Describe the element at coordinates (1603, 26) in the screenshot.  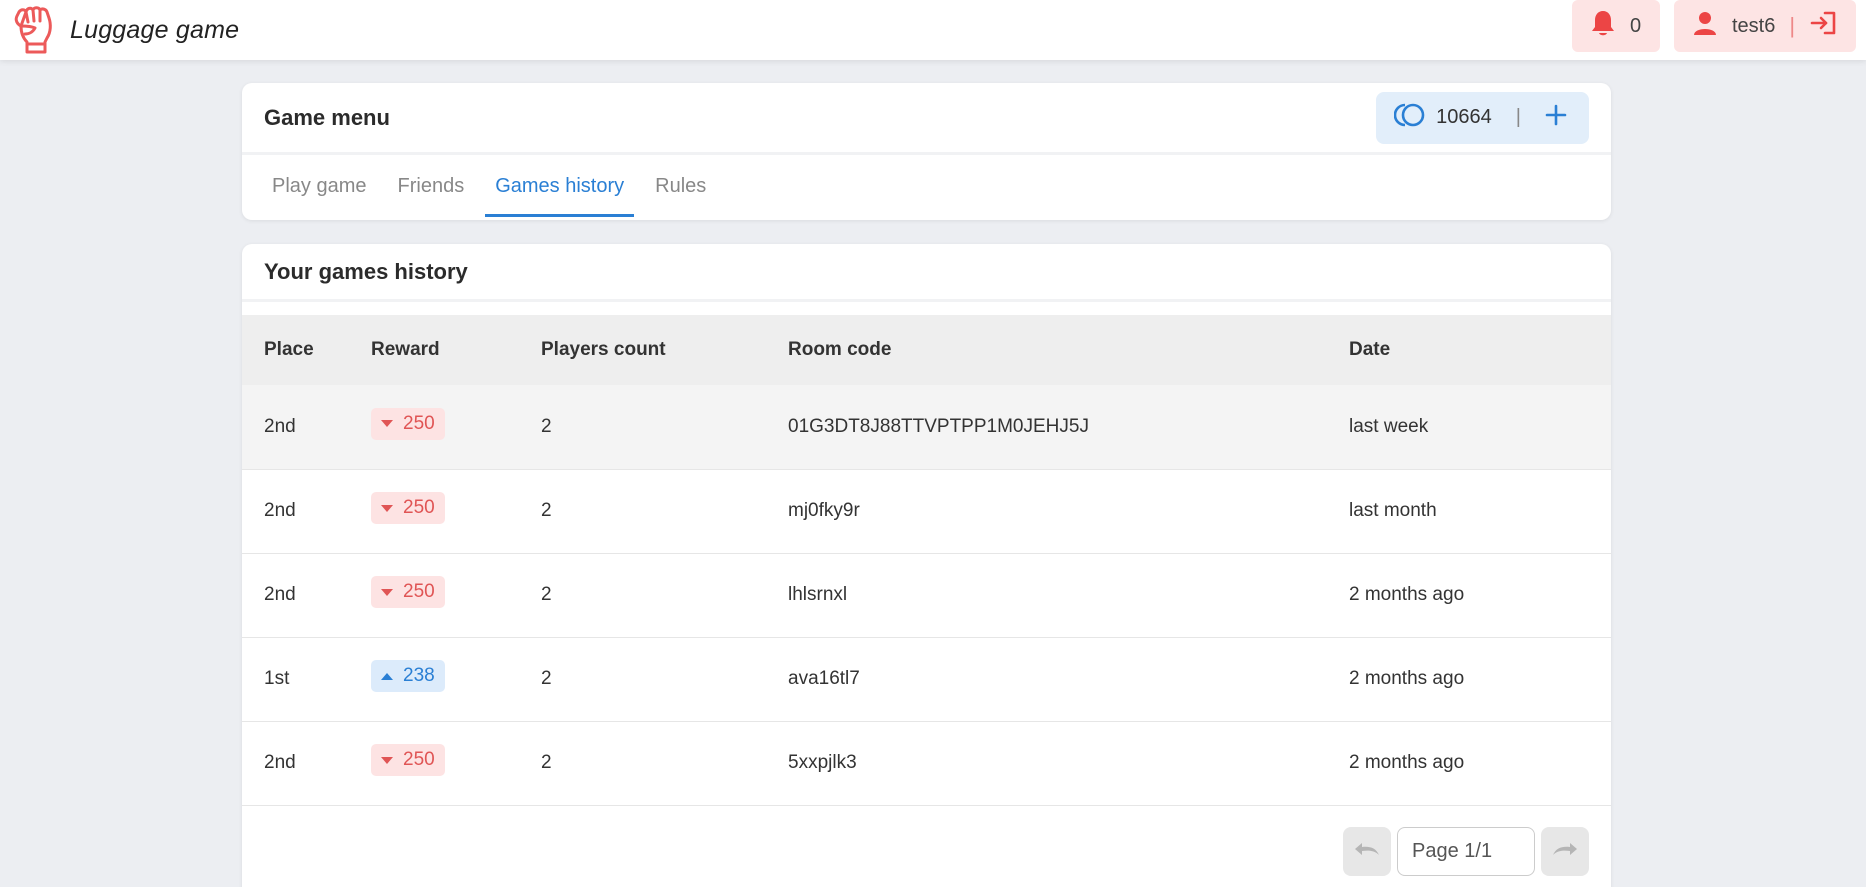
I see `bell-icon` at that location.